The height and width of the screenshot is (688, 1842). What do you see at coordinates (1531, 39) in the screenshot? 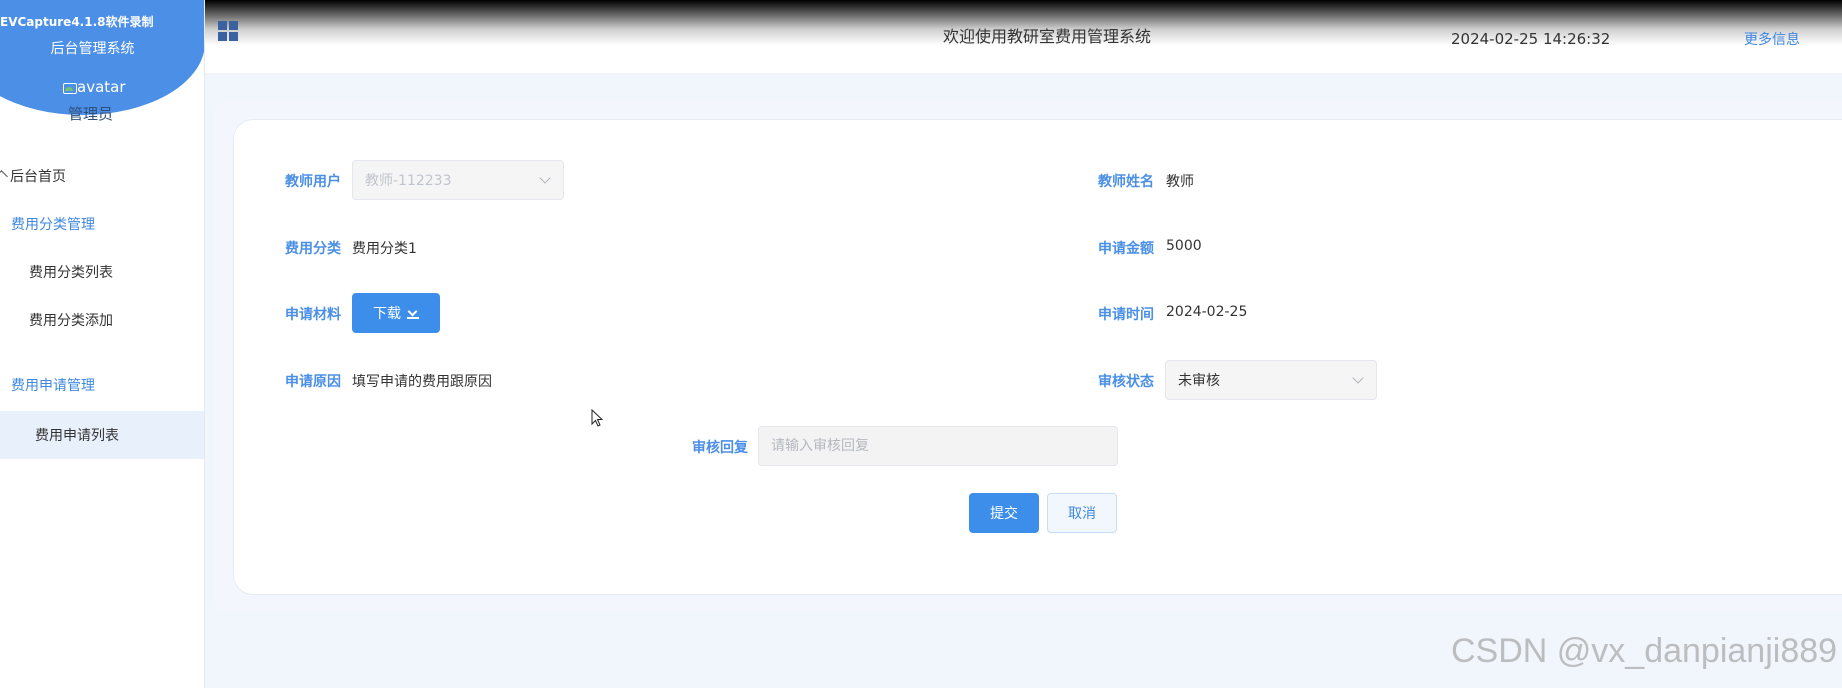
I see `header-datetime: 2024-02-25 14:26:32` at bounding box center [1531, 39].